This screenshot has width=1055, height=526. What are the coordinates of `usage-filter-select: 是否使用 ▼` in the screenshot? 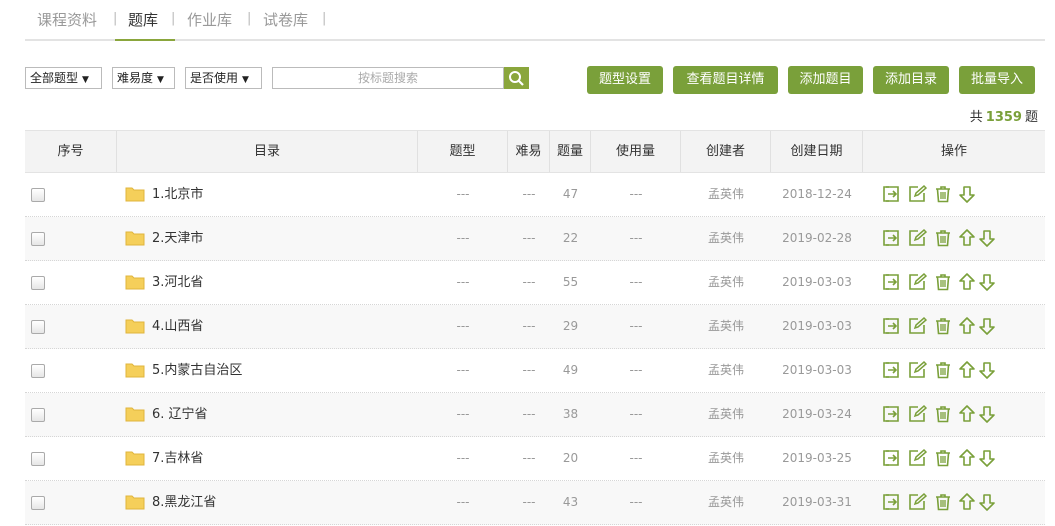 It's located at (223, 78).